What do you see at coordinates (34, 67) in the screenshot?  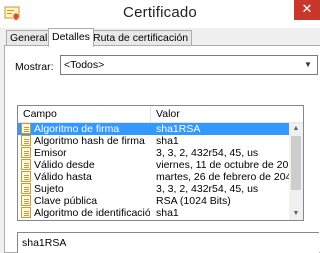 I see `show-label: Mostrar:` at bounding box center [34, 67].